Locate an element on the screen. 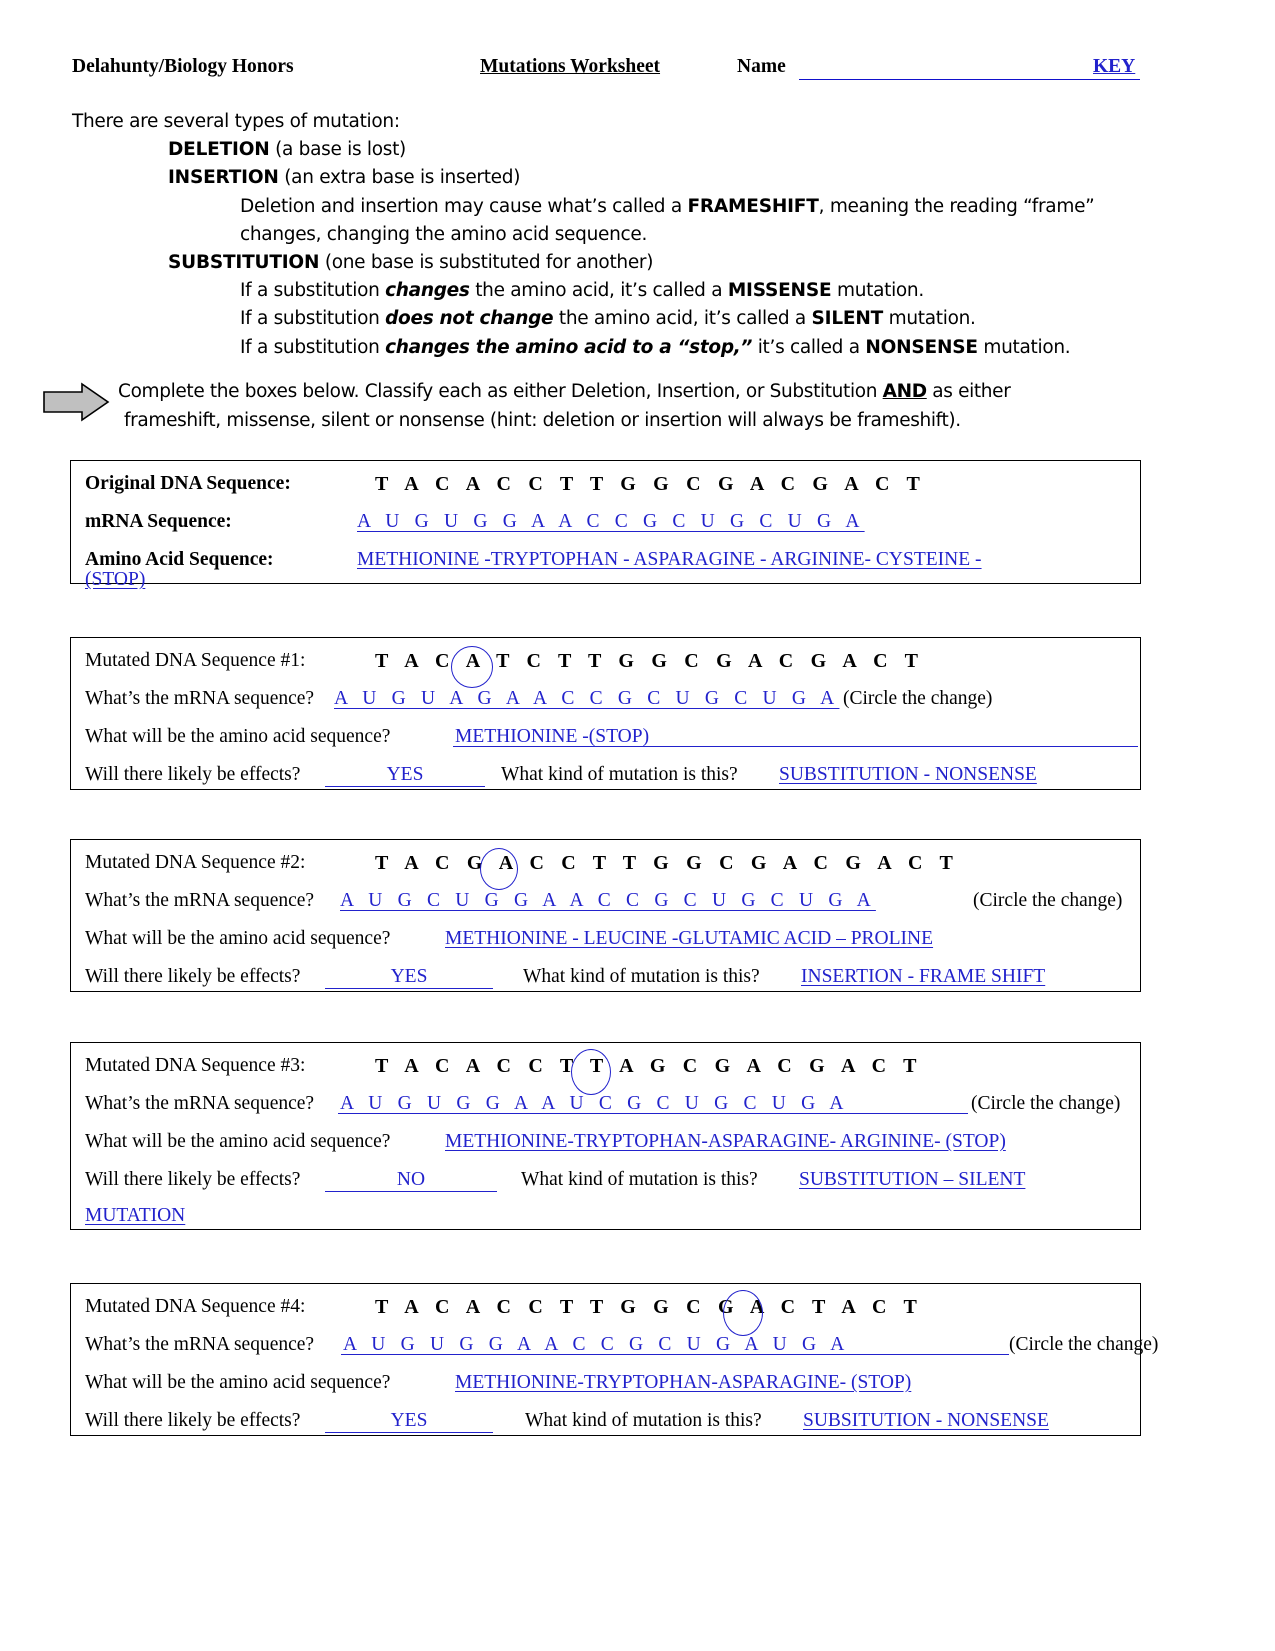  mutation-2-kind-answer: INSERTION - FRAME SHIFT is located at coordinates (923, 977).